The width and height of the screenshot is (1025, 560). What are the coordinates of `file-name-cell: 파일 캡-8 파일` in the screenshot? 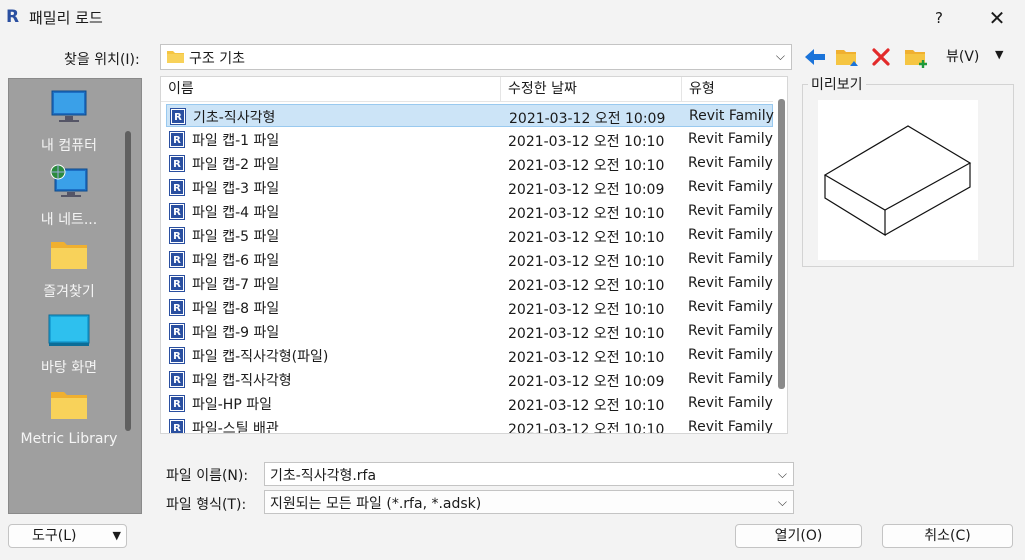 It's located at (236, 309).